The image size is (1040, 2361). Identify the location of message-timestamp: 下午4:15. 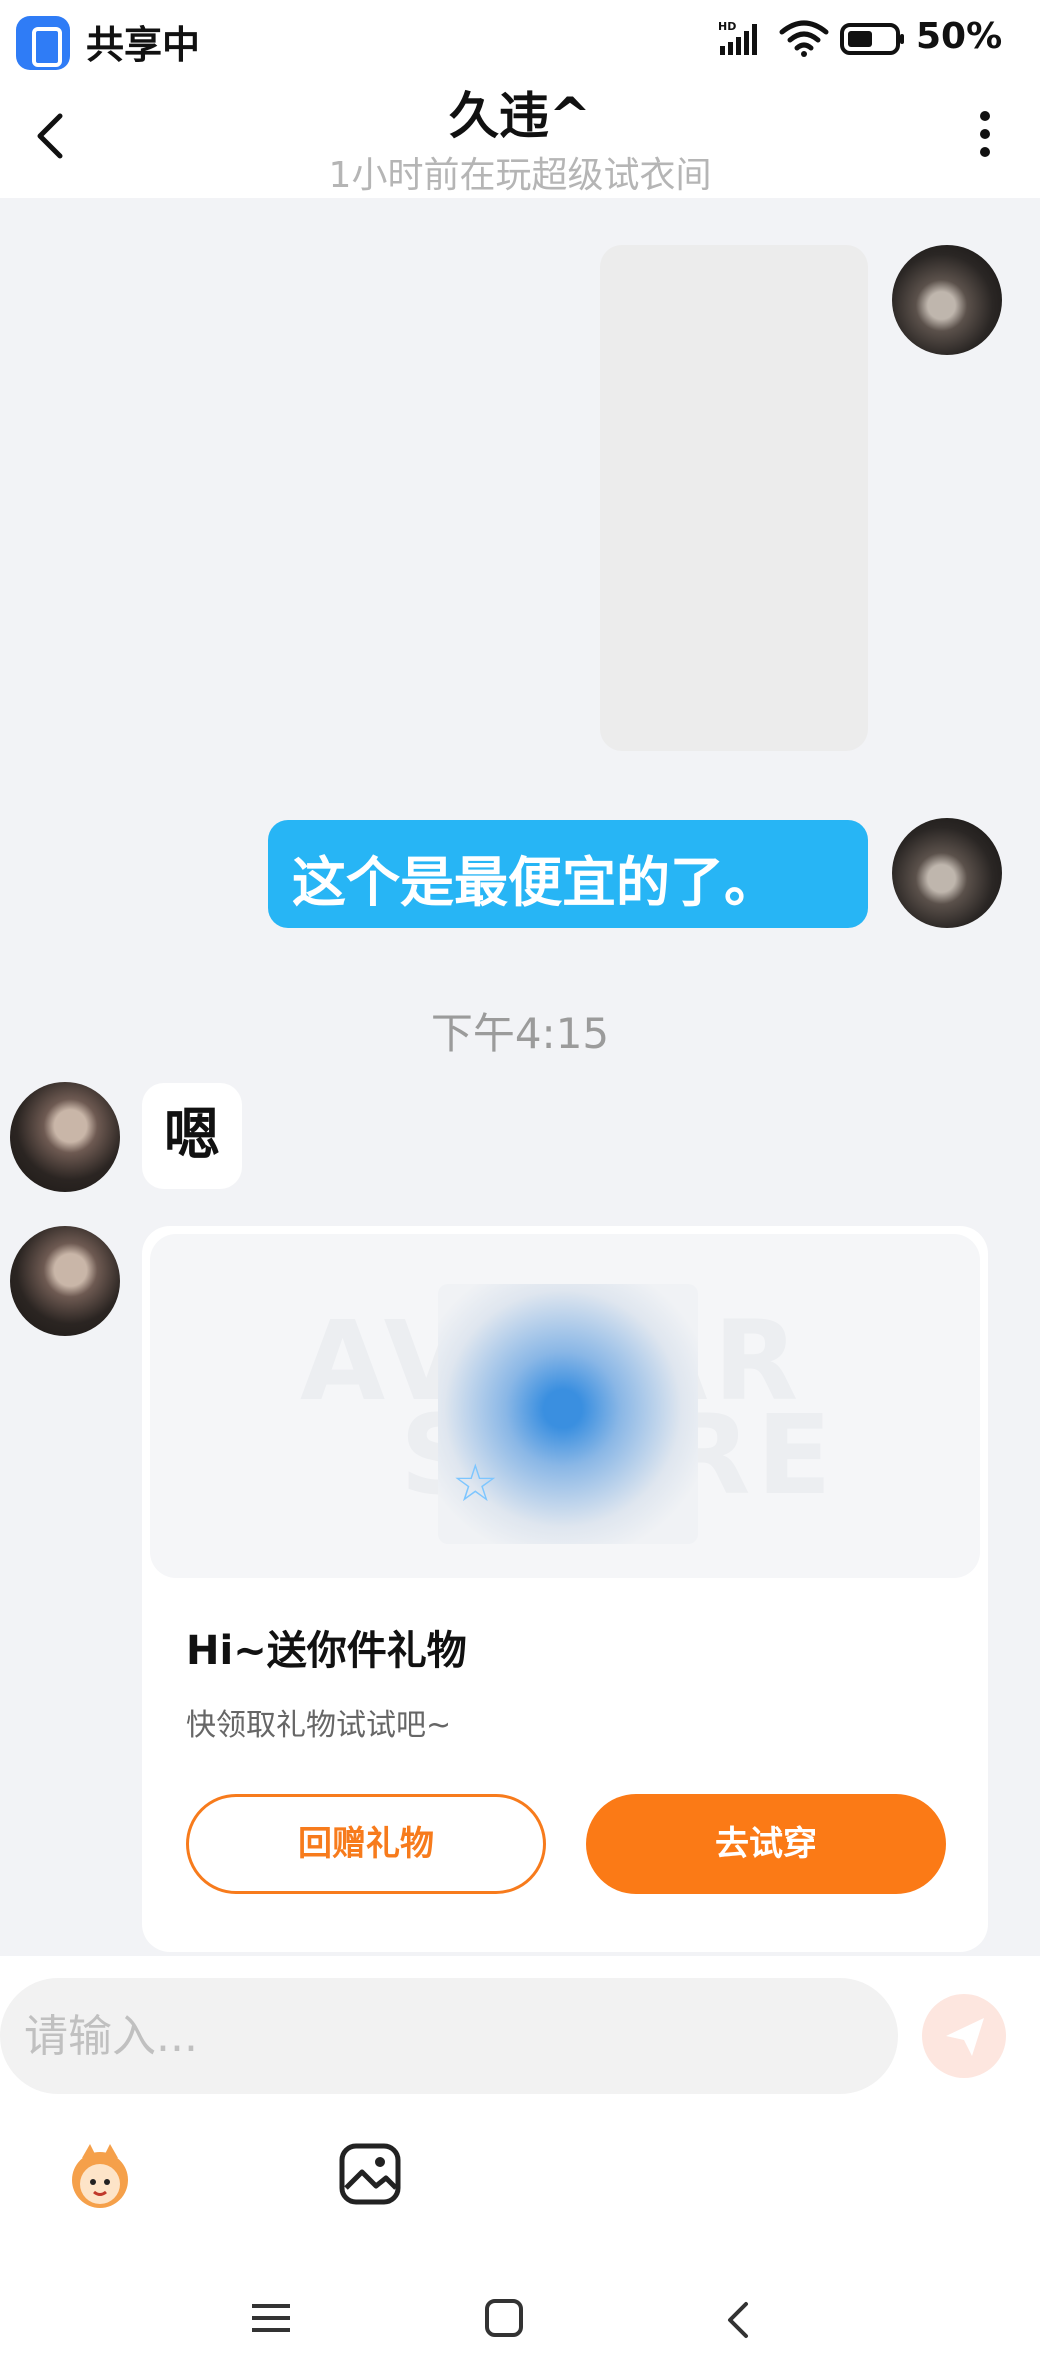
(520, 1033).